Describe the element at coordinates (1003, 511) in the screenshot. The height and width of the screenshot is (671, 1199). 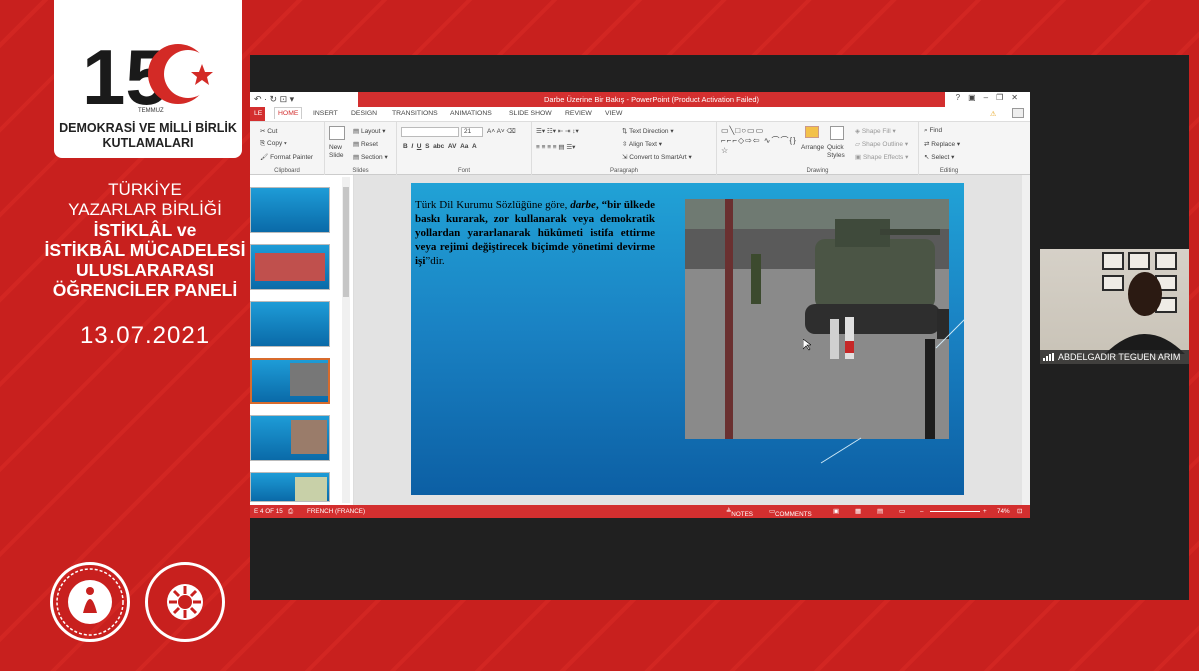
I see `zoom-level: 74%` at that location.